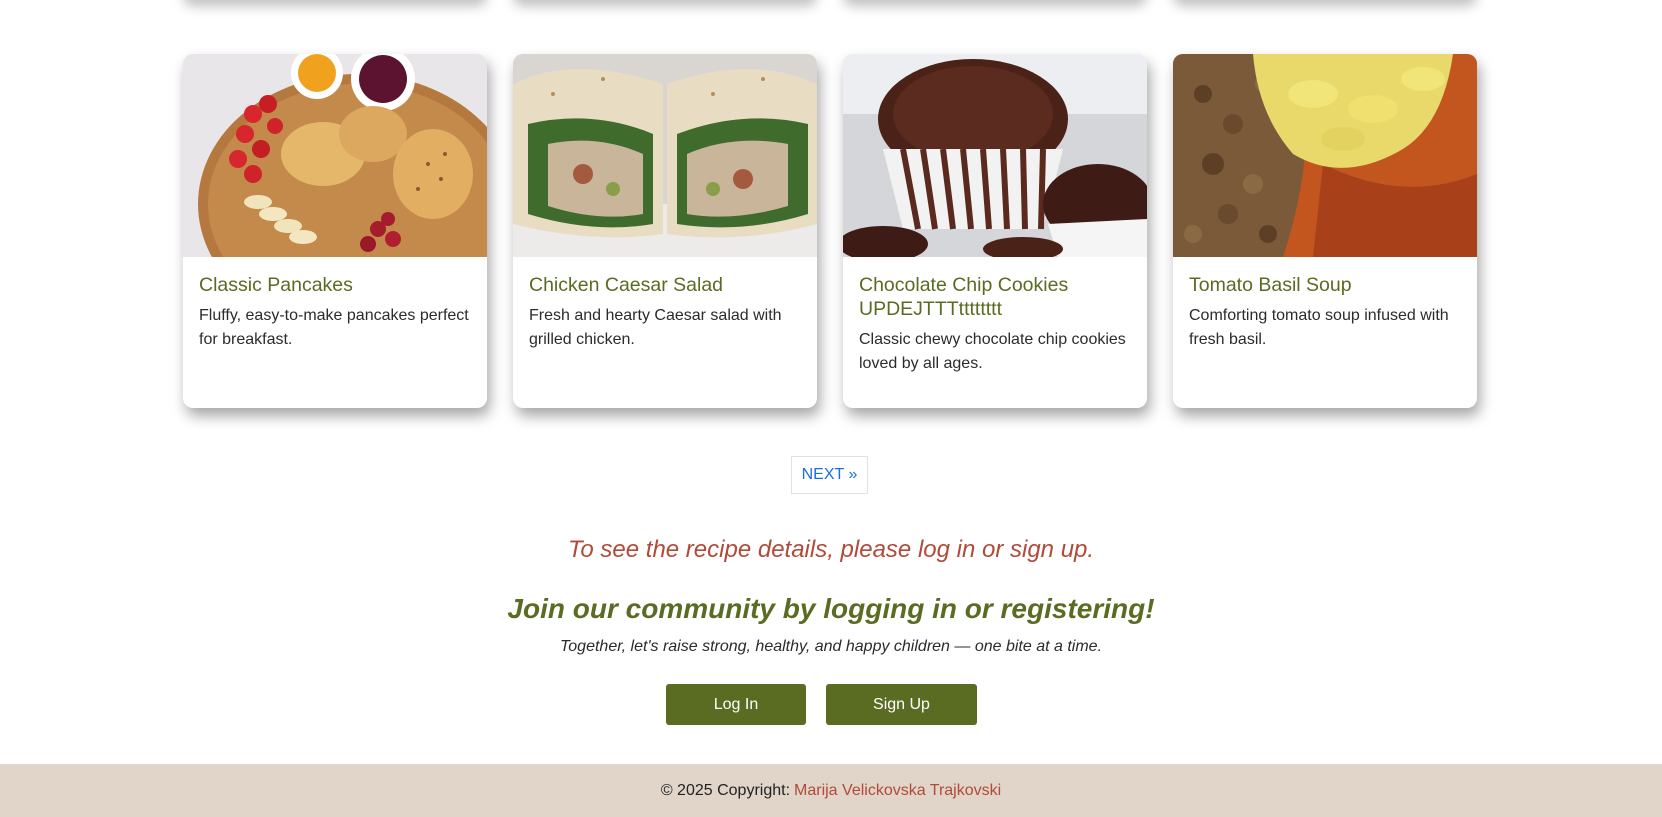  Describe the element at coordinates (901, 704) in the screenshot. I see `signup-button: Sign Up` at that location.